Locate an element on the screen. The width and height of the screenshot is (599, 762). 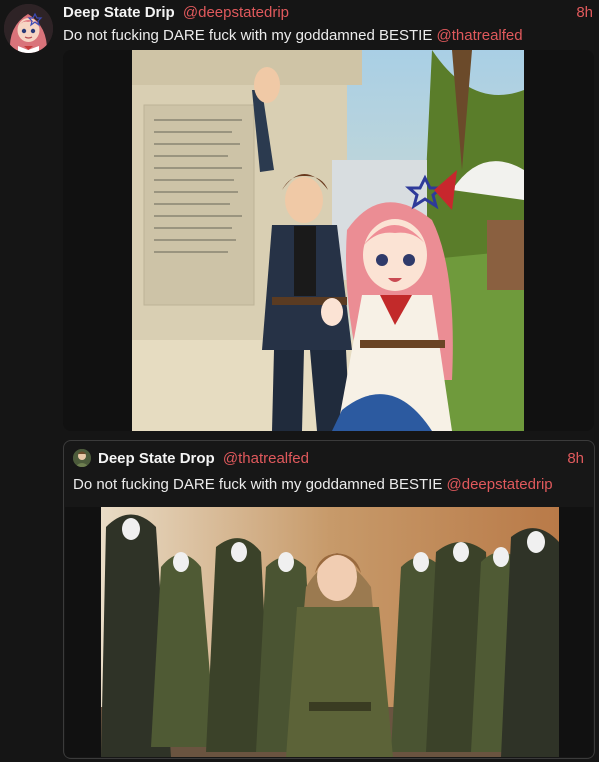
handle: @deepstatedrip is located at coordinates (236, 12).